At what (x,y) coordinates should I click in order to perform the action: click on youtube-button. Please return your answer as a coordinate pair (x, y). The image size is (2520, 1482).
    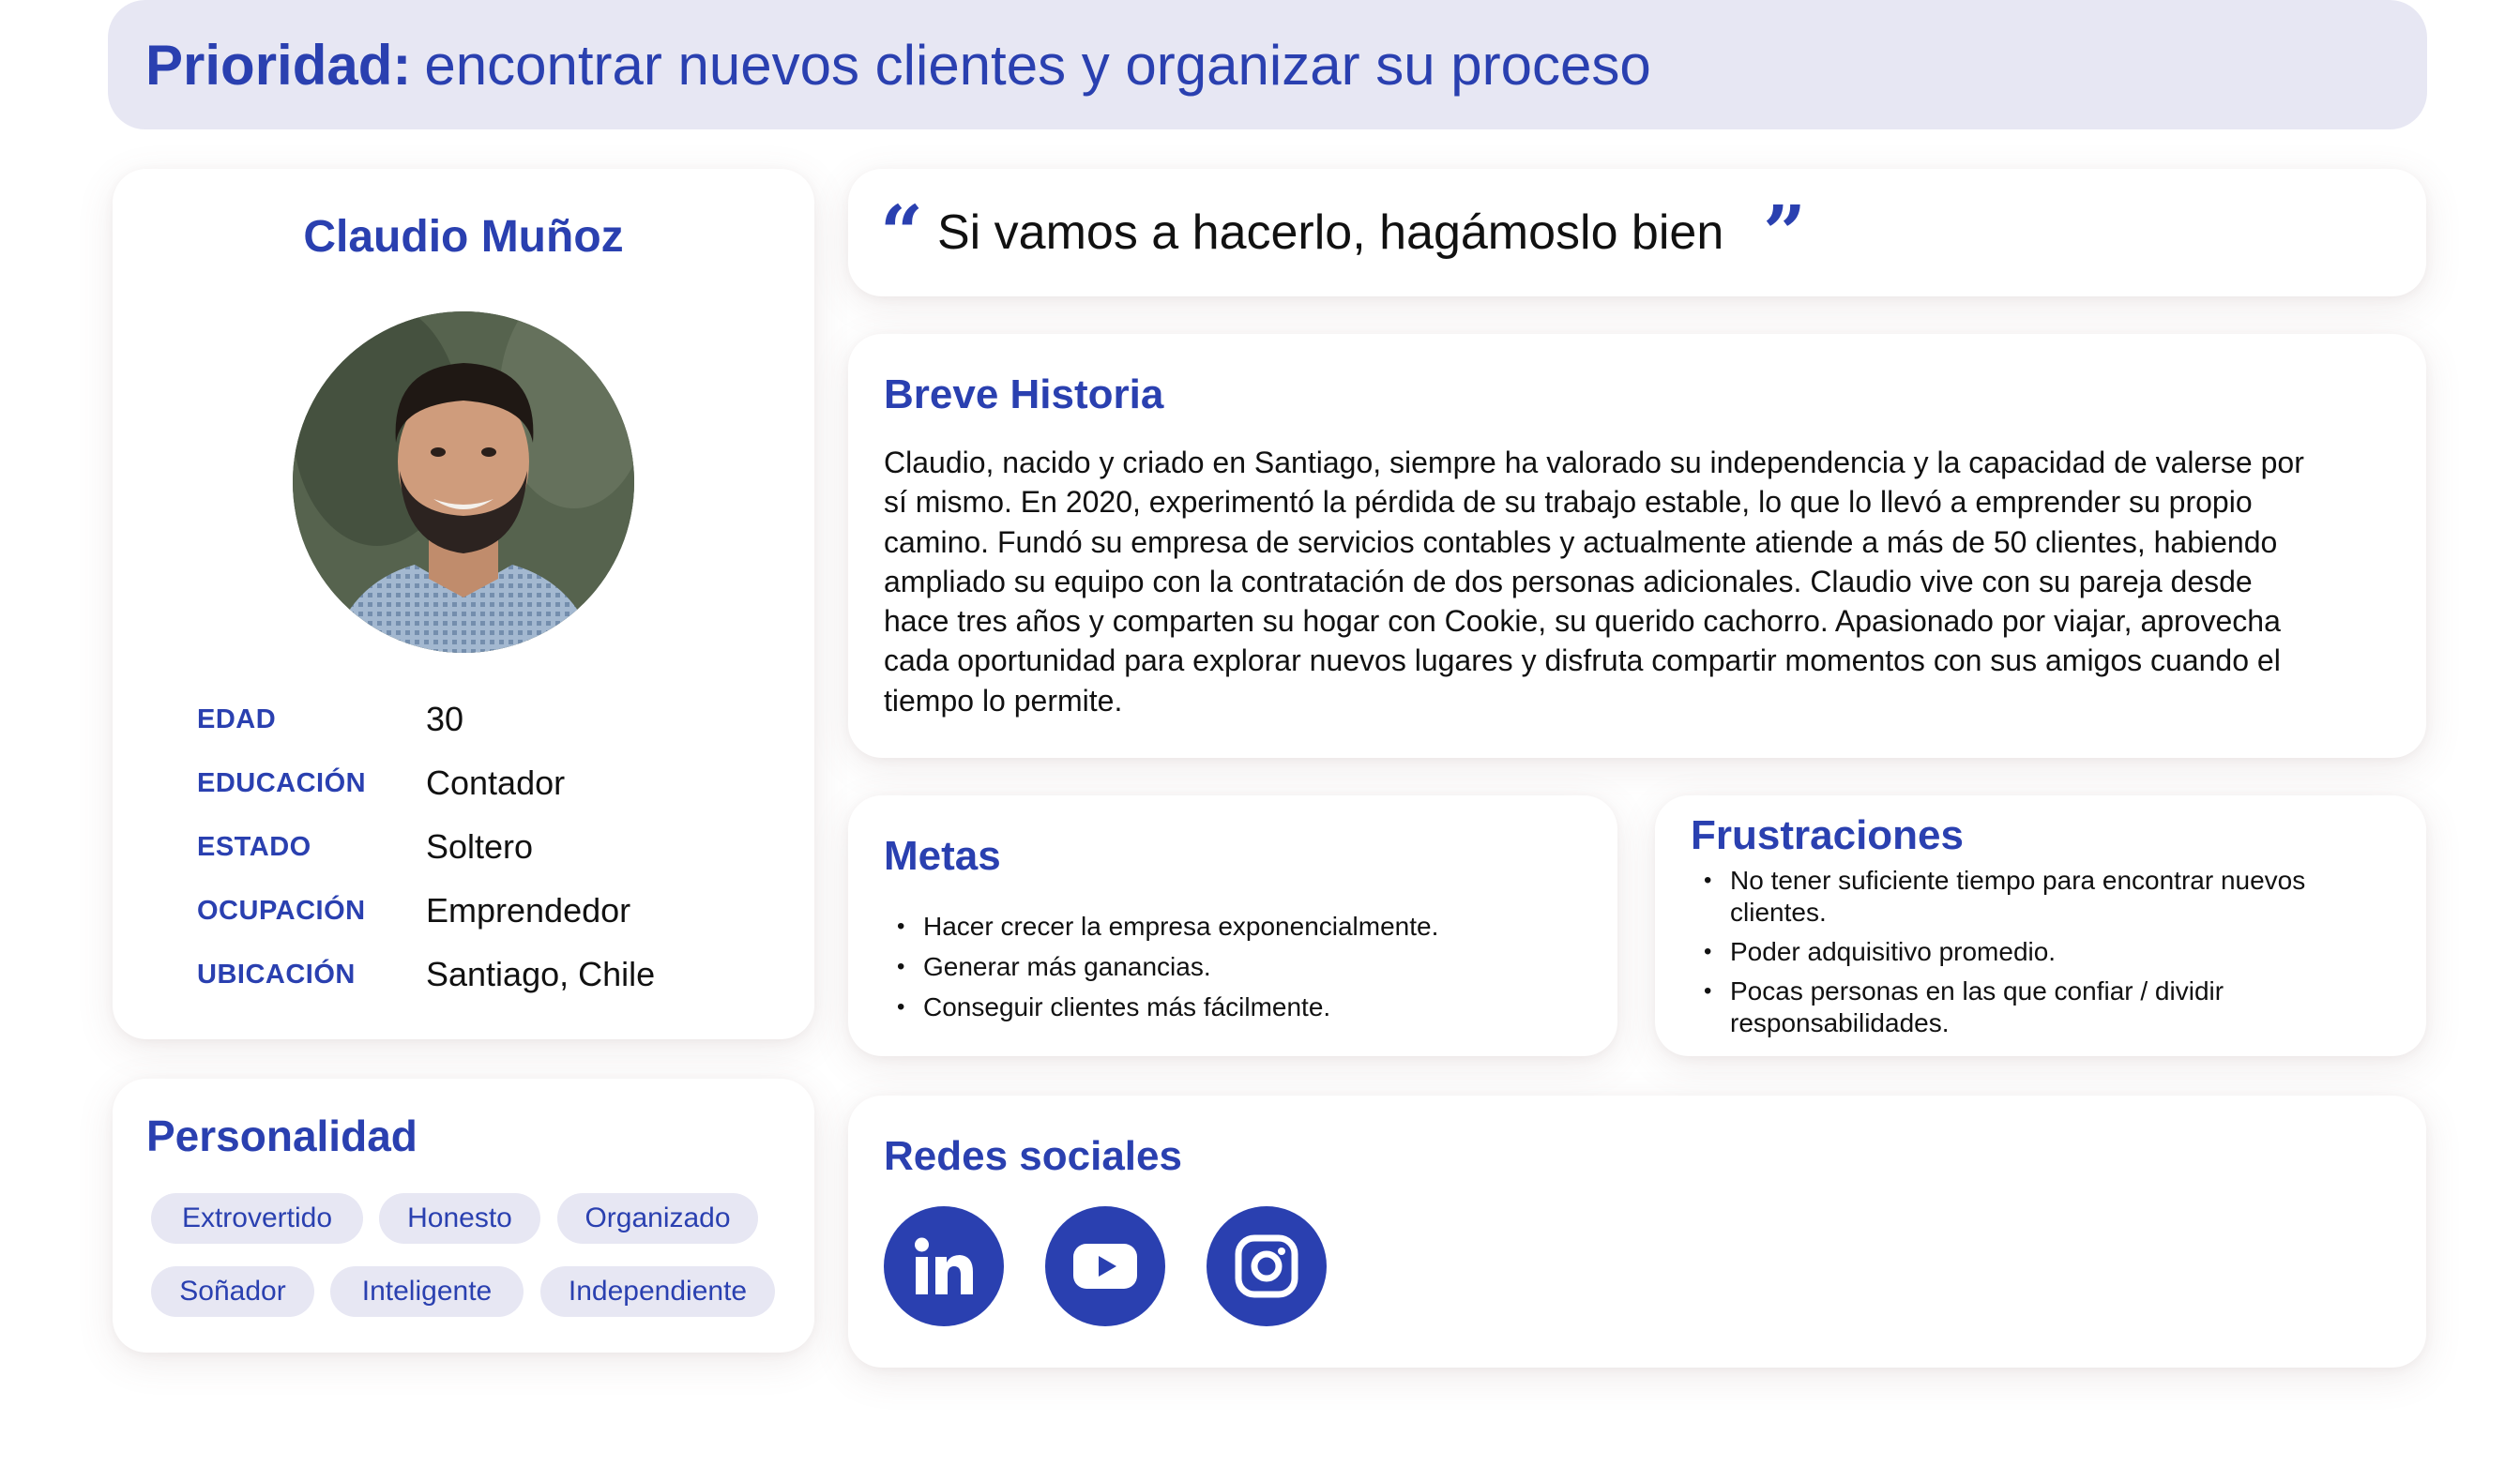
    Looking at the image, I should click on (1105, 1266).